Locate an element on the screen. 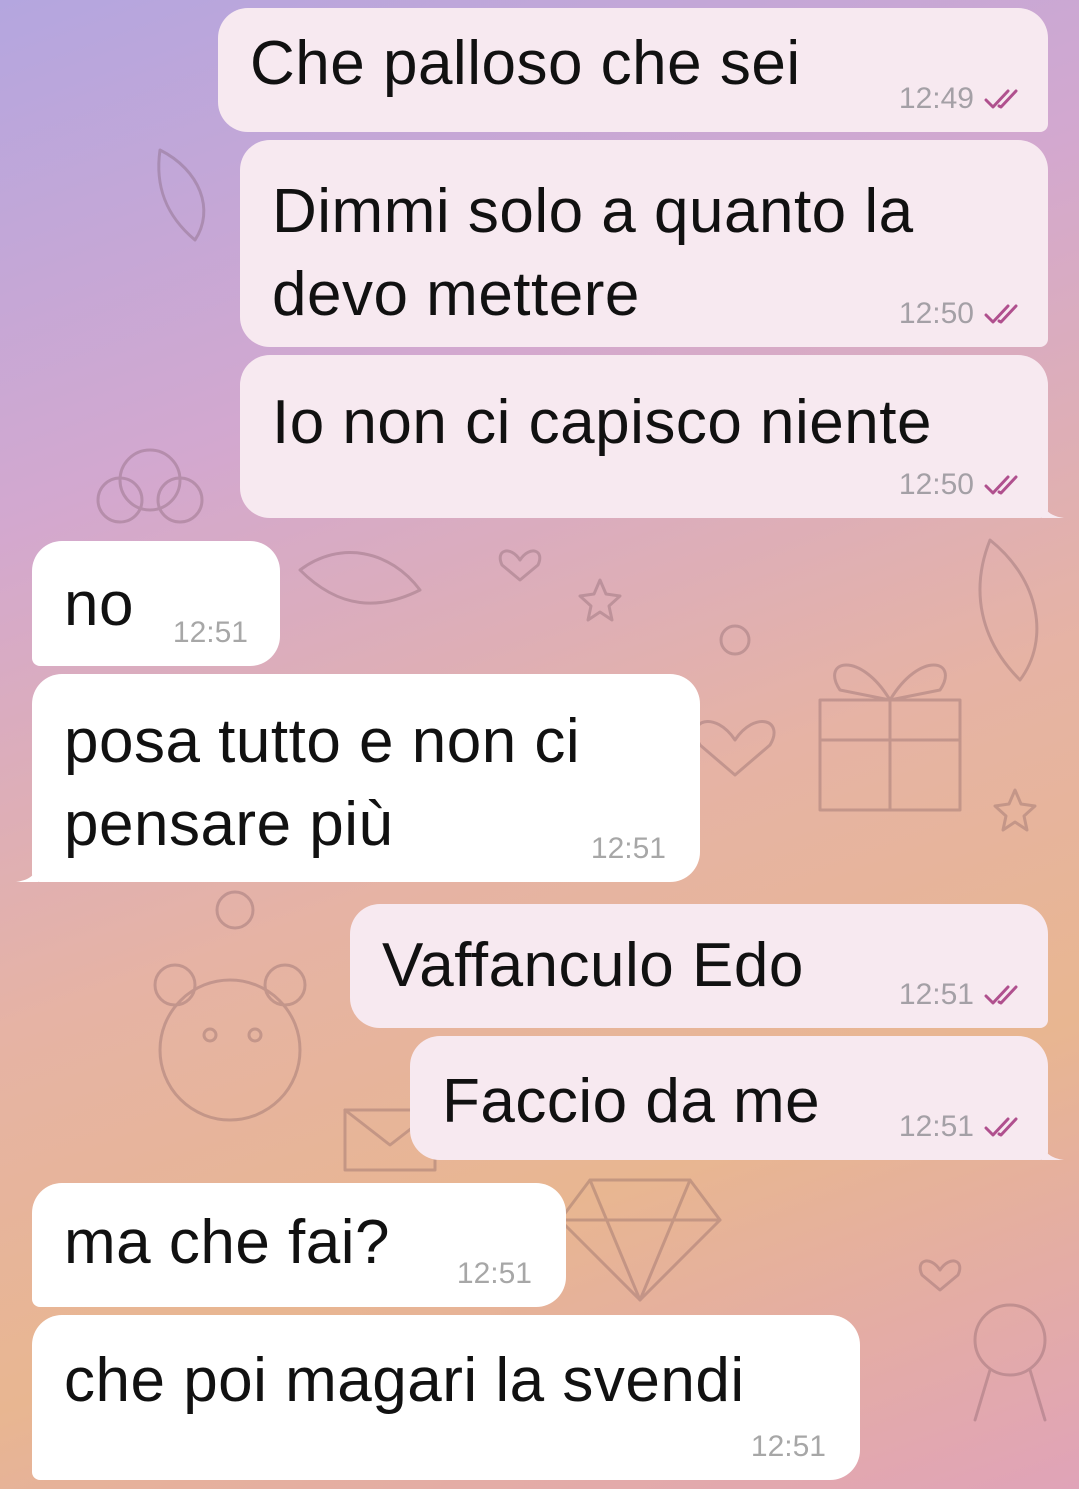 The image size is (1079, 1489). message-time: 12:49 is located at coordinates (936, 98).